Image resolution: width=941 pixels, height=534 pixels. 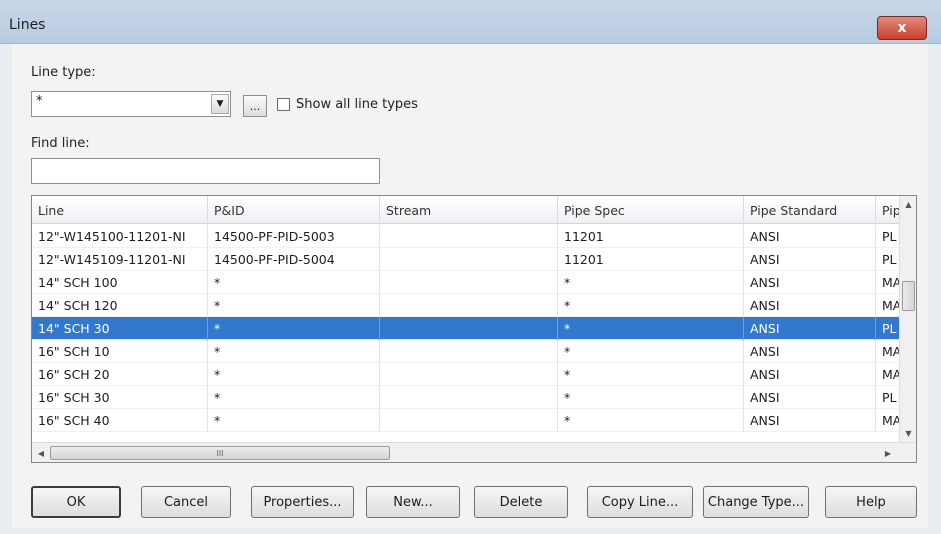 What do you see at coordinates (220, 104) in the screenshot?
I see `chevron-down-icon: ▼` at bounding box center [220, 104].